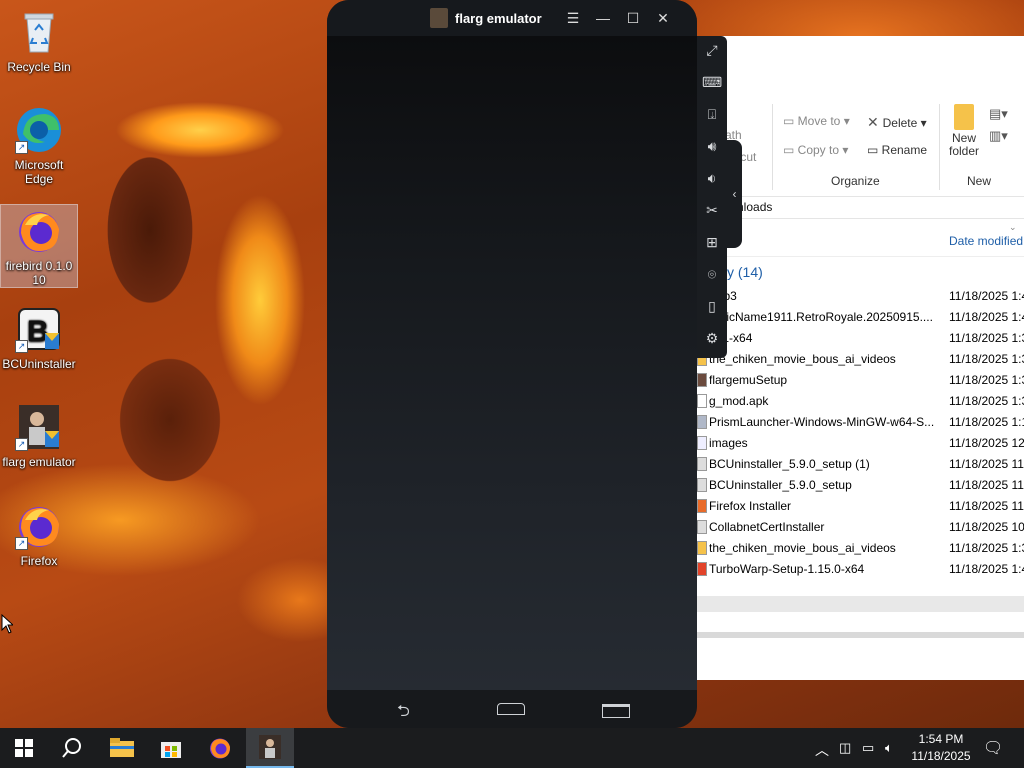  Describe the element at coordinates (616, 711) in the screenshot. I see `recent-apps-icon` at that location.